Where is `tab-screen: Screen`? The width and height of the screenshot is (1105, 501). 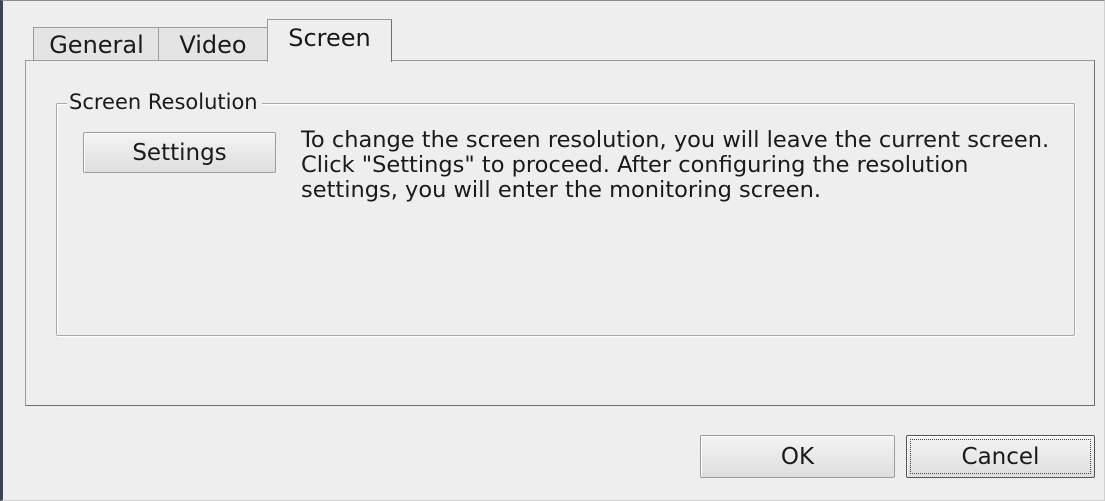
tab-screen: Screen is located at coordinates (329, 40).